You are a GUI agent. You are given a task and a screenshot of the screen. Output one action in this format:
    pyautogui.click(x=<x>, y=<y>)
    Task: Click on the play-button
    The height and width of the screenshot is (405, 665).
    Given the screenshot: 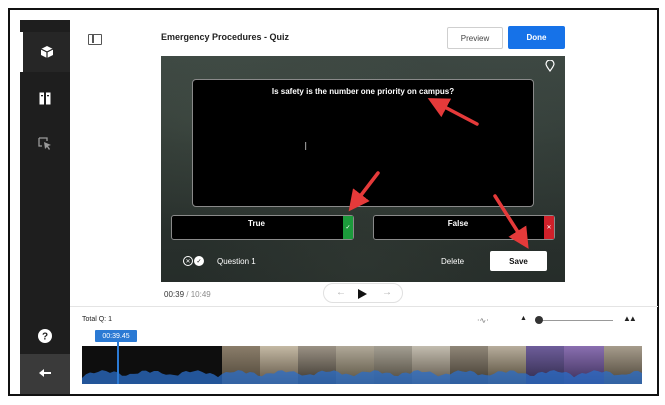 What is the action you would take?
    pyautogui.click(x=362, y=294)
    